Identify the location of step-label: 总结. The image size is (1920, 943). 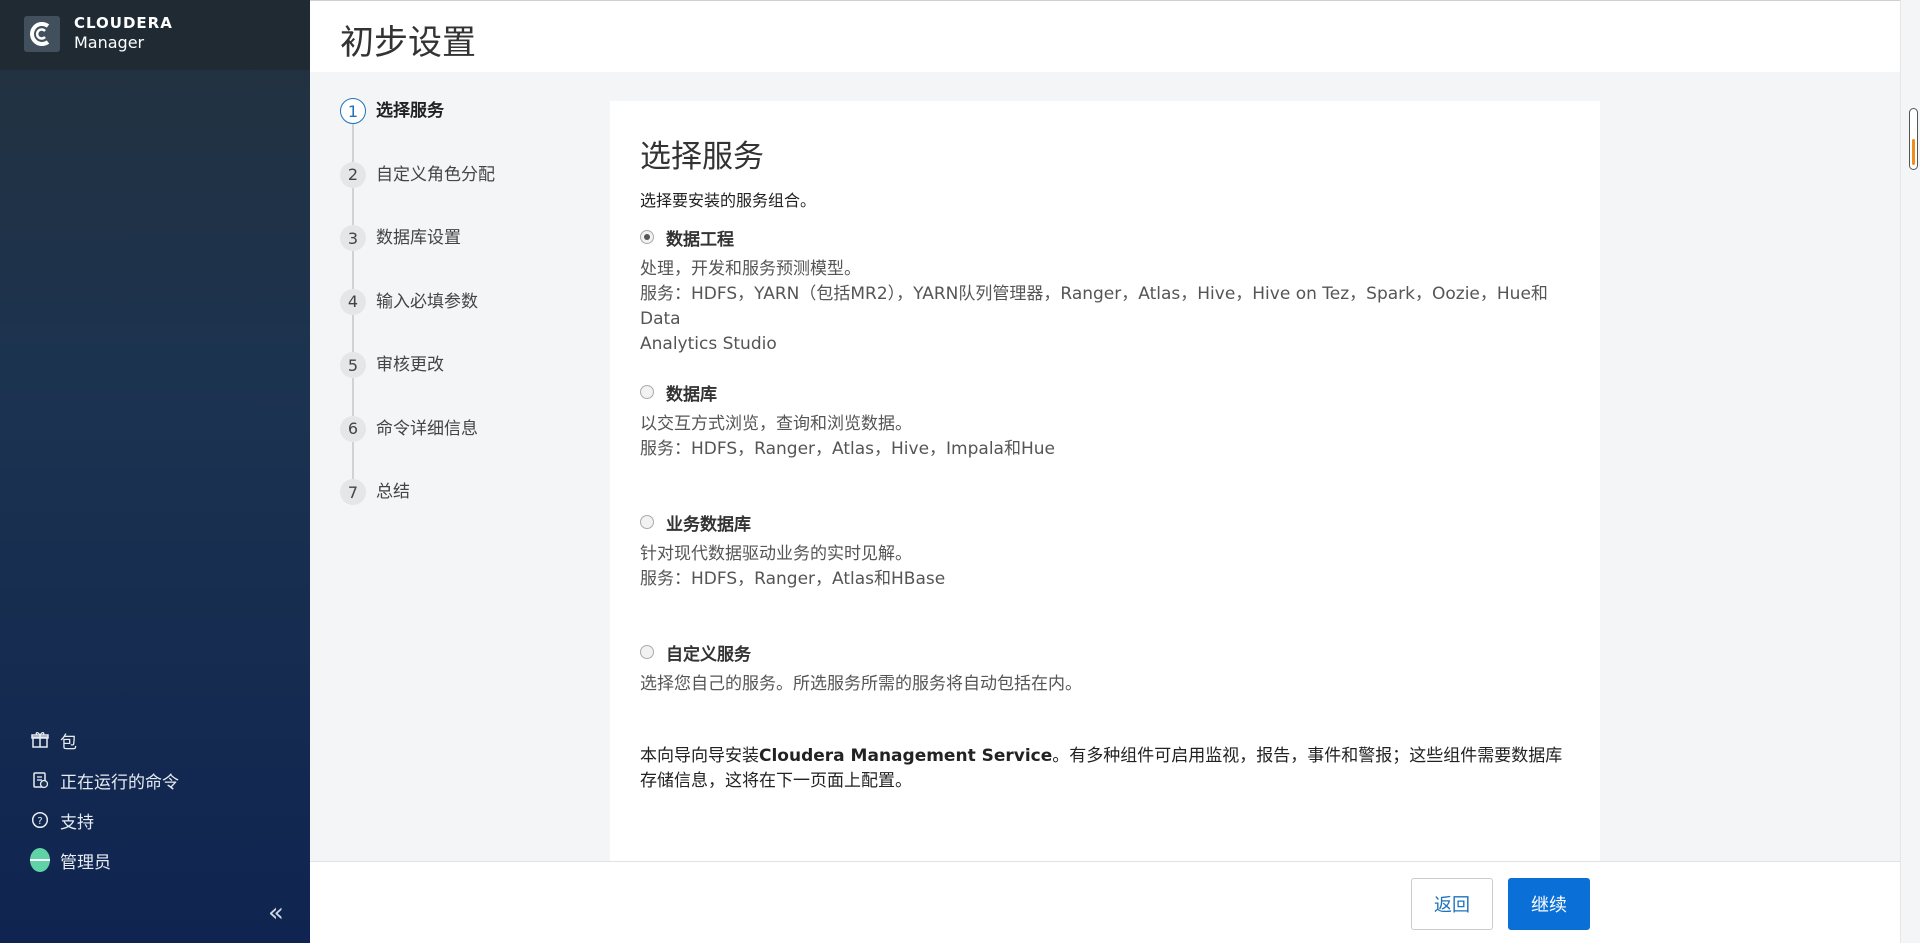
(393, 492).